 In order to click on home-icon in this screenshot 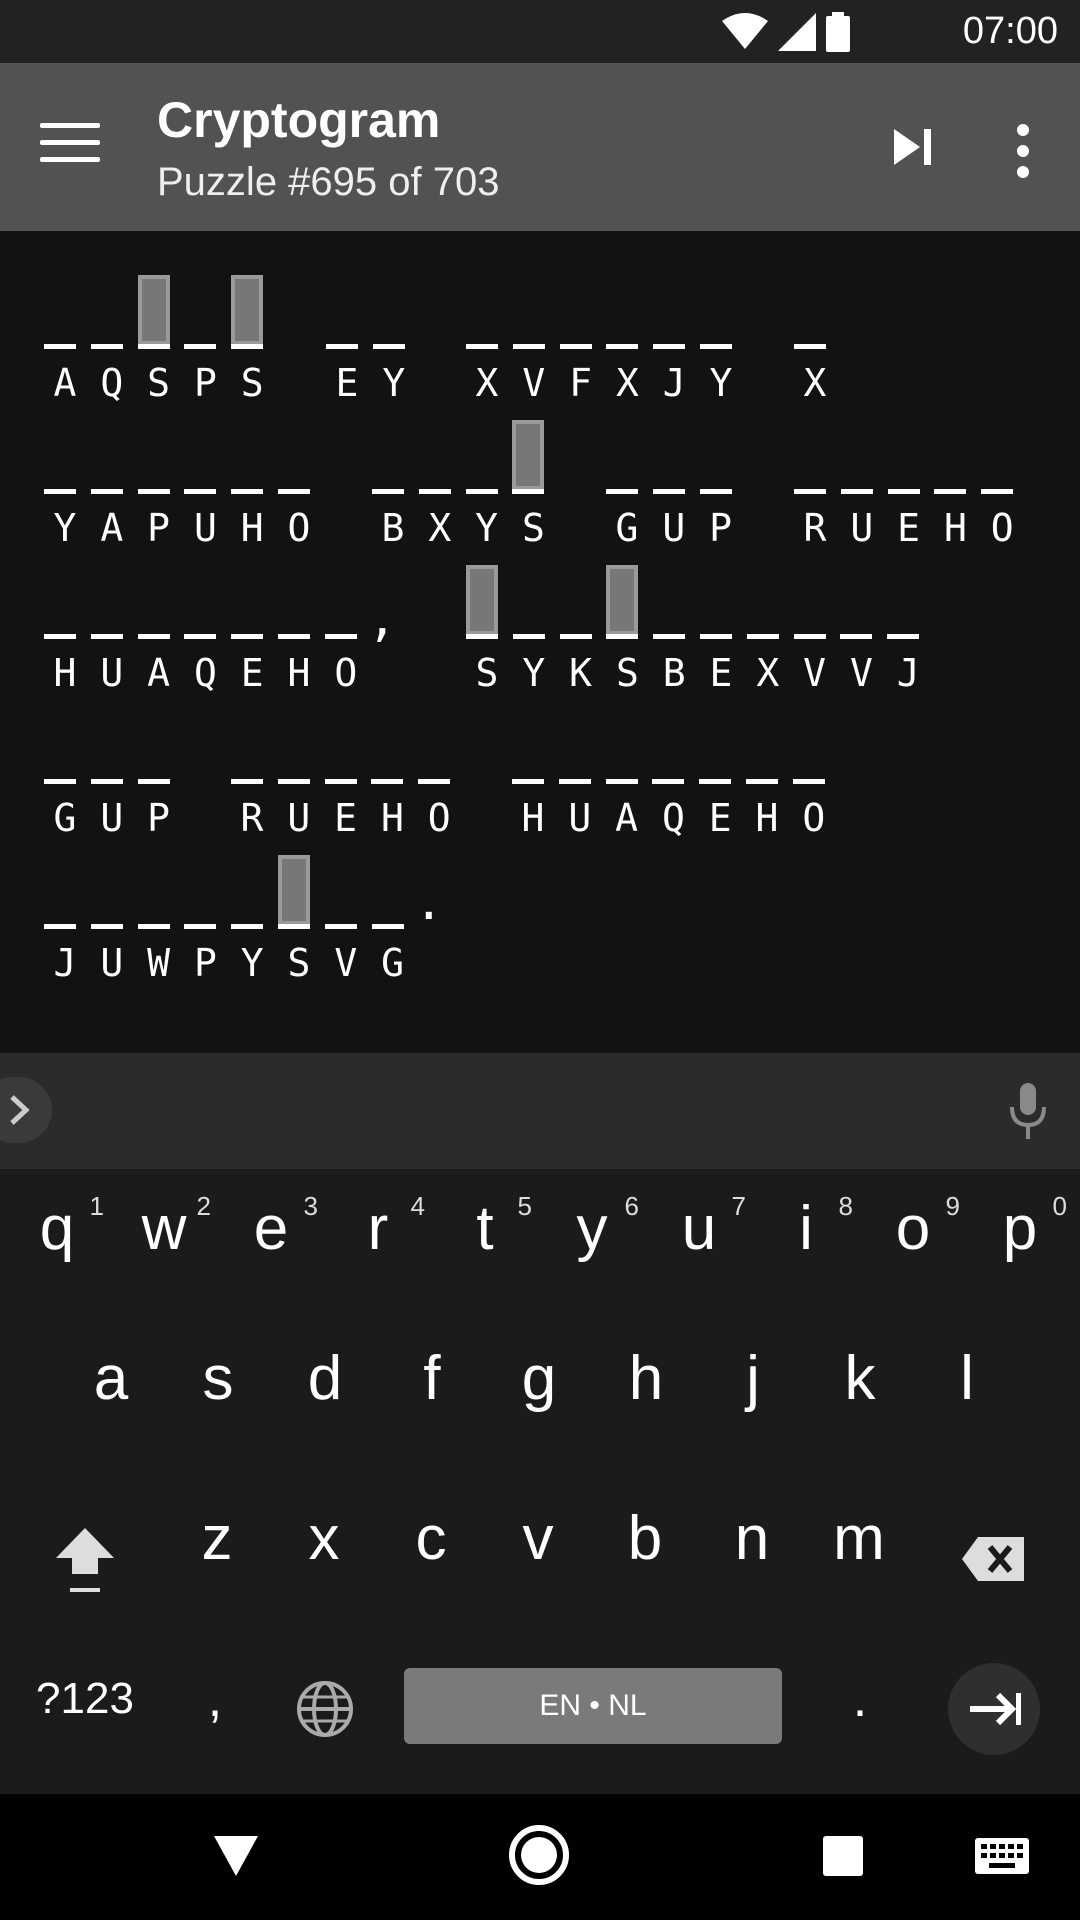, I will do `click(539, 1855)`.